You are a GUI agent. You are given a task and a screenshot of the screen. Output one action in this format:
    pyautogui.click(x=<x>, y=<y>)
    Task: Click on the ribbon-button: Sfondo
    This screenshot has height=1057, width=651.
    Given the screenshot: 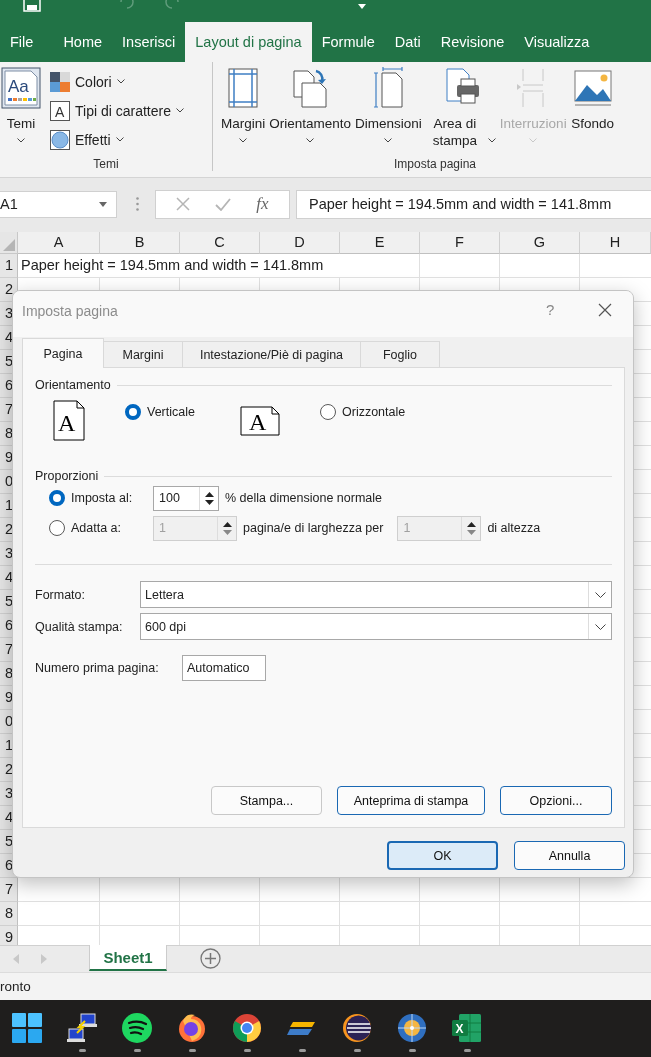 What is the action you would take?
    pyautogui.click(x=592, y=99)
    